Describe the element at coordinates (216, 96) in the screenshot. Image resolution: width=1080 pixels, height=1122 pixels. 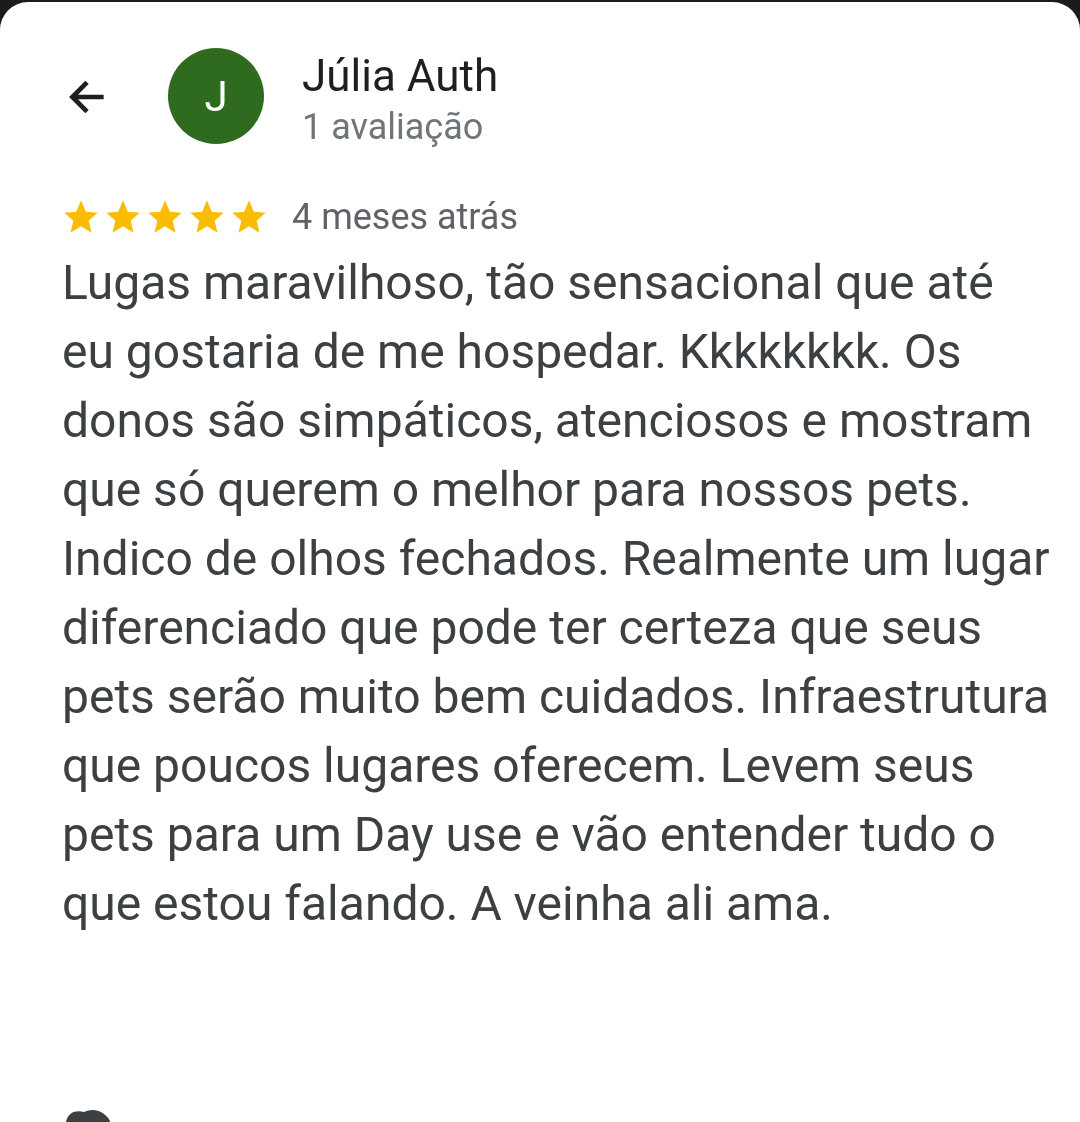
I see `avatar: J` at that location.